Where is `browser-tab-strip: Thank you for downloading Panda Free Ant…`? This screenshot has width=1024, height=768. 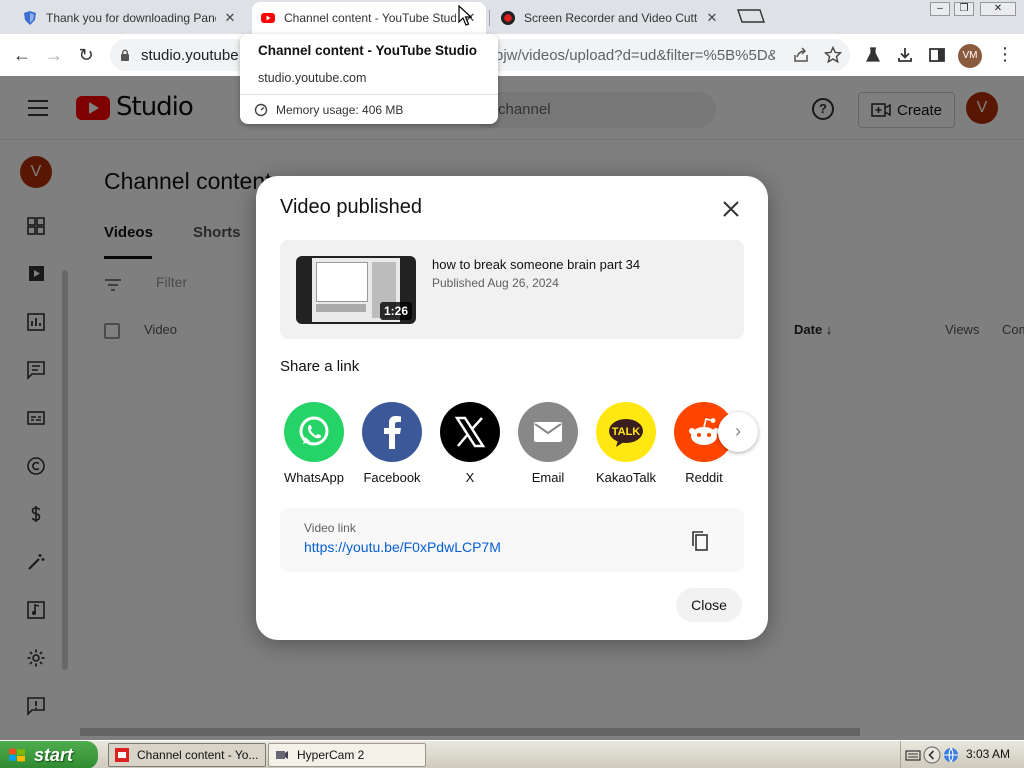
browser-tab-strip: Thank you for downloading Panda Free Ant… is located at coordinates (512, 17).